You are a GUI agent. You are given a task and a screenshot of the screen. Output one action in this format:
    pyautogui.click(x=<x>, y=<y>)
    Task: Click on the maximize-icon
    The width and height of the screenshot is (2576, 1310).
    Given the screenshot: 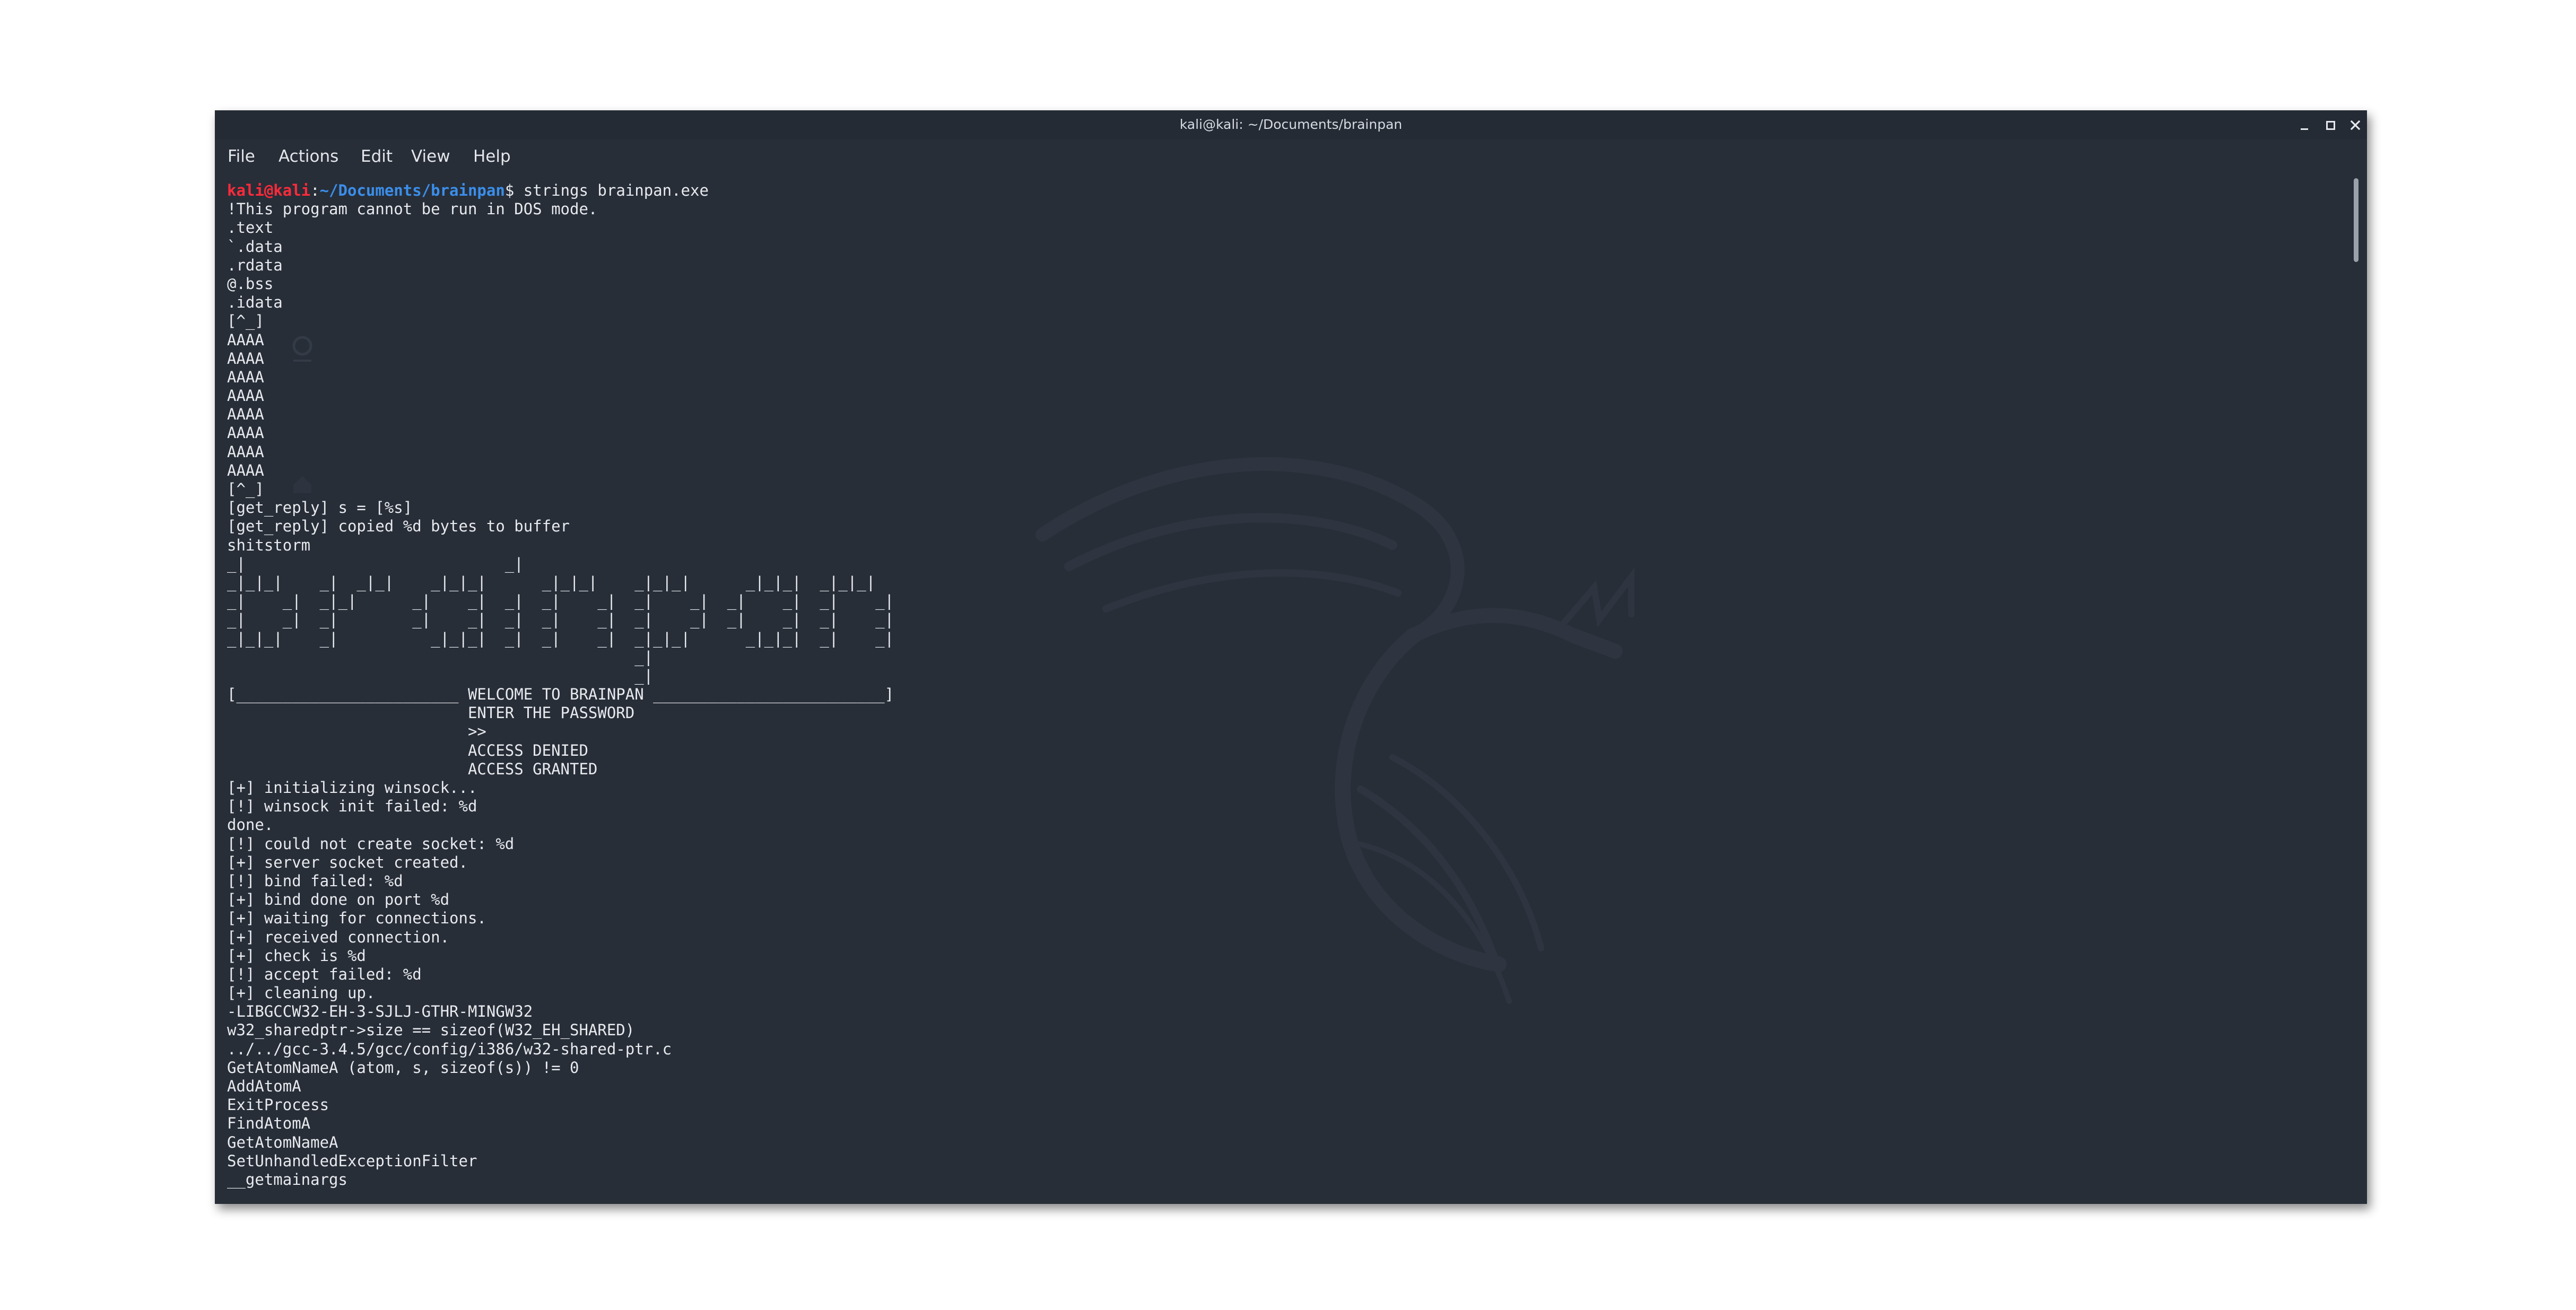 What is the action you would take?
    pyautogui.click(x=2331, y=125)
    